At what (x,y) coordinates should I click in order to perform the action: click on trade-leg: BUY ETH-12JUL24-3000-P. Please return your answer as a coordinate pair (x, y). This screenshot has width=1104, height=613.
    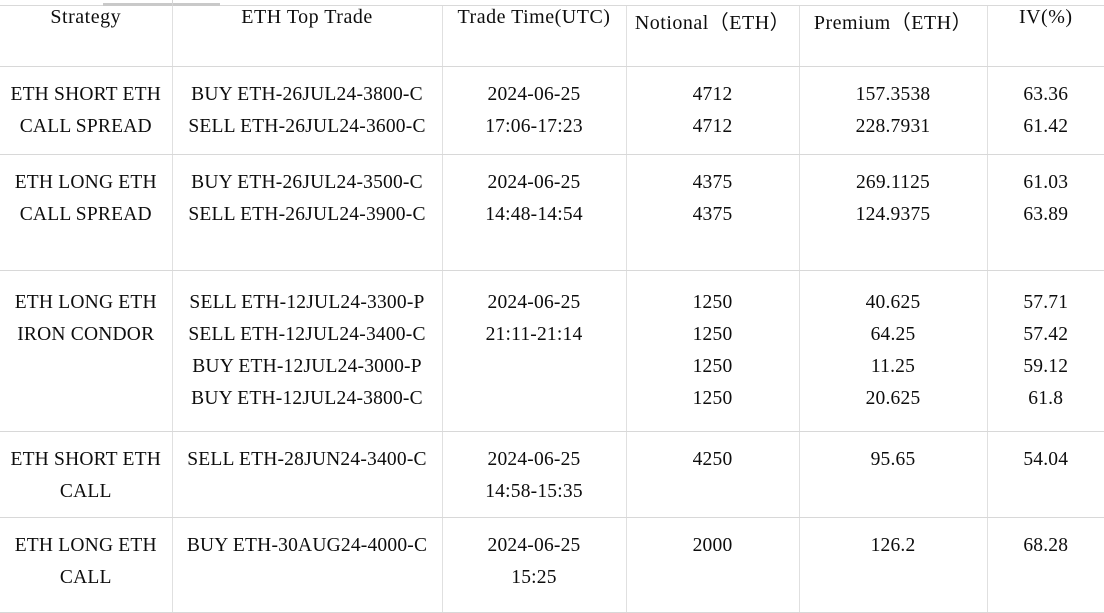
    Looking at the image, I should click on (307, 366).